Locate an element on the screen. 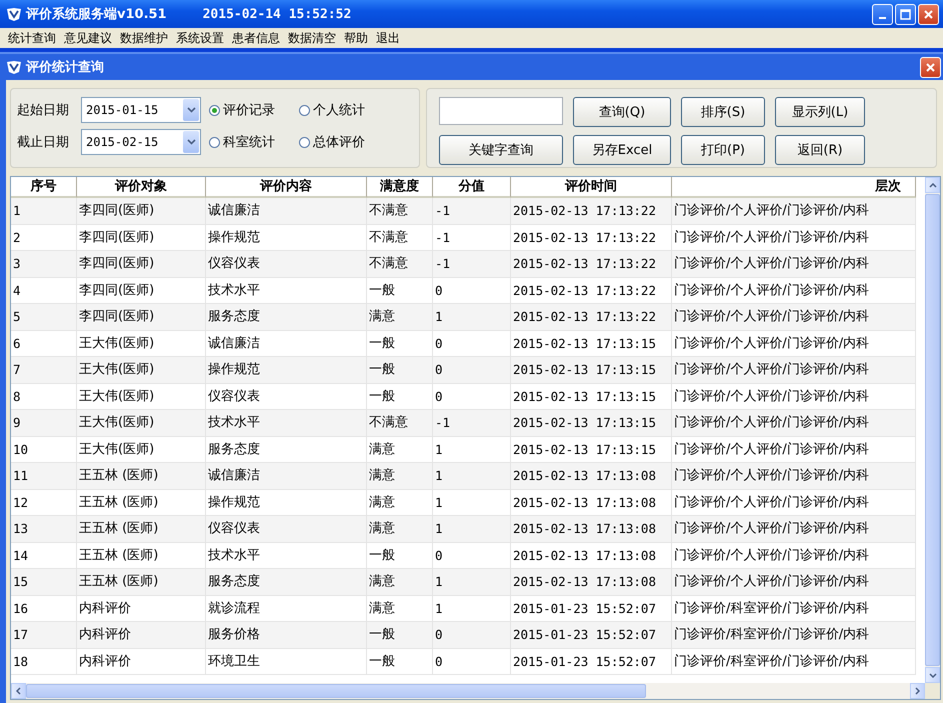 The image size is (943, 703). scroll-left-icon is located at coordinates (18, 691).